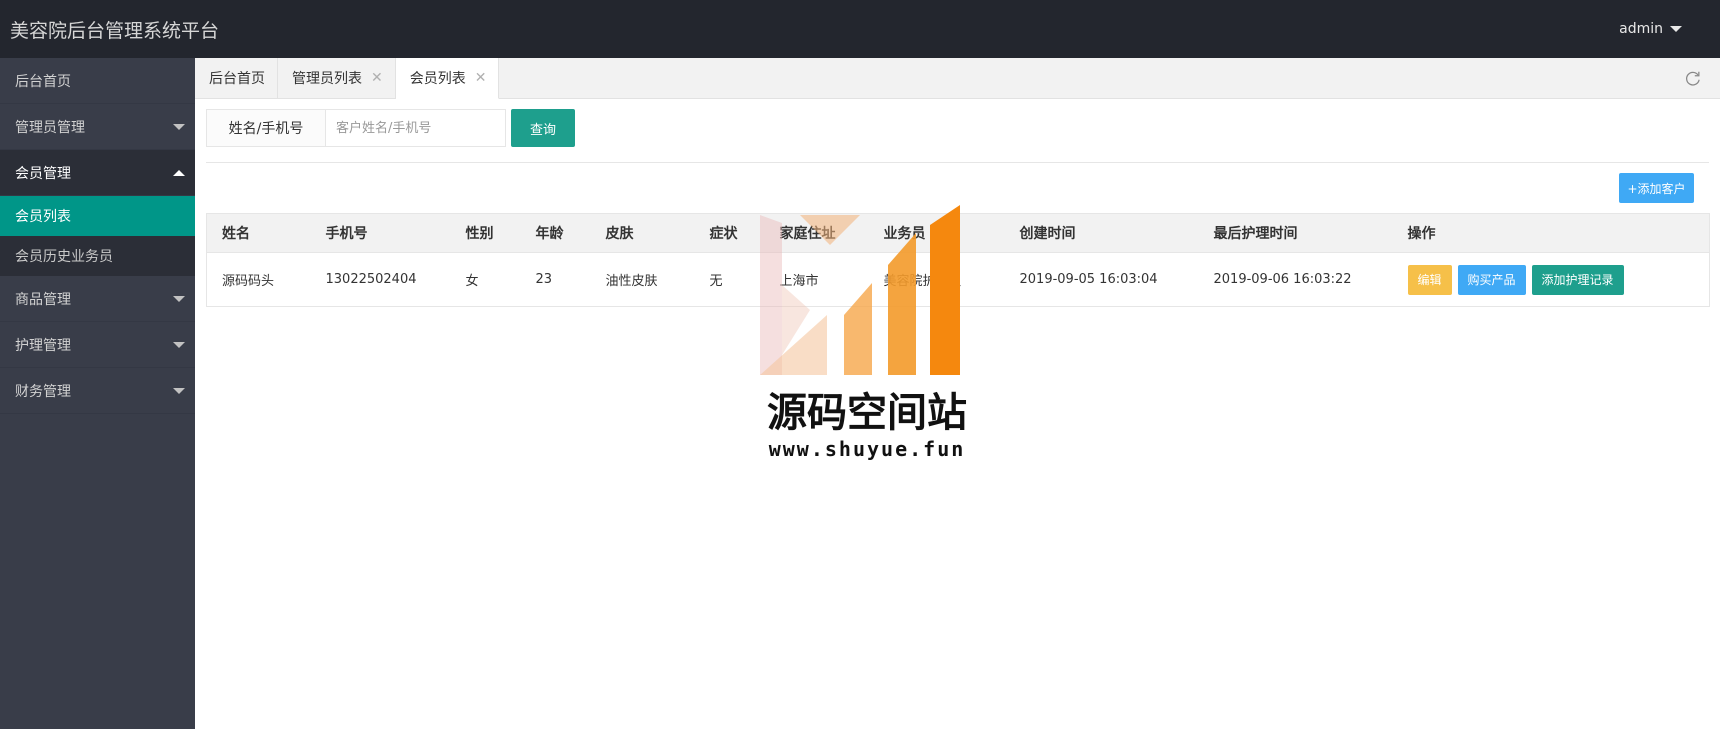 The width and height of the screenshot is (1720, 729). What do you see at coordinates (1656, 188) in the screenshot?
I see `add-customer-button: +添加客户` at bounding box center [1656, 188].